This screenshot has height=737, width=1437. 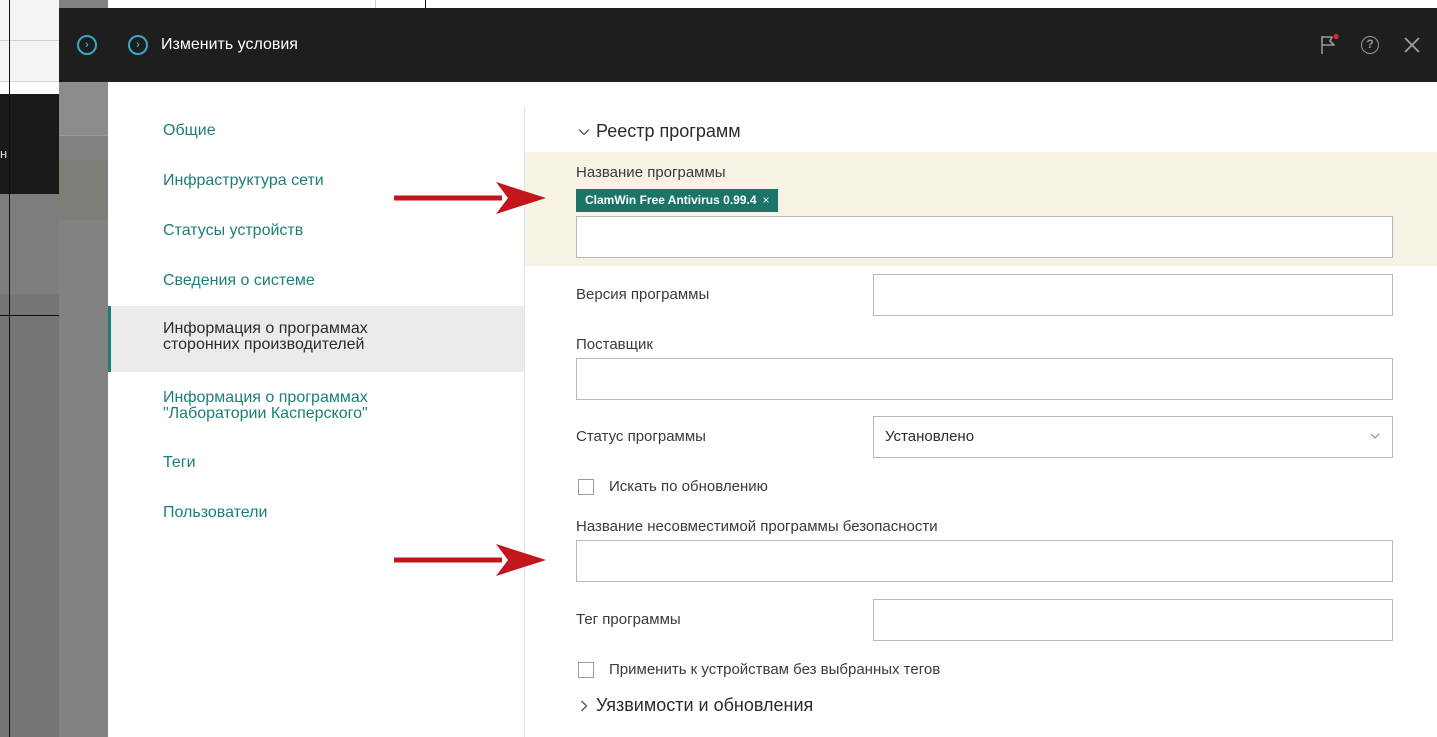 I want to click on help-icon: ?, so click(x=1370, y=45).